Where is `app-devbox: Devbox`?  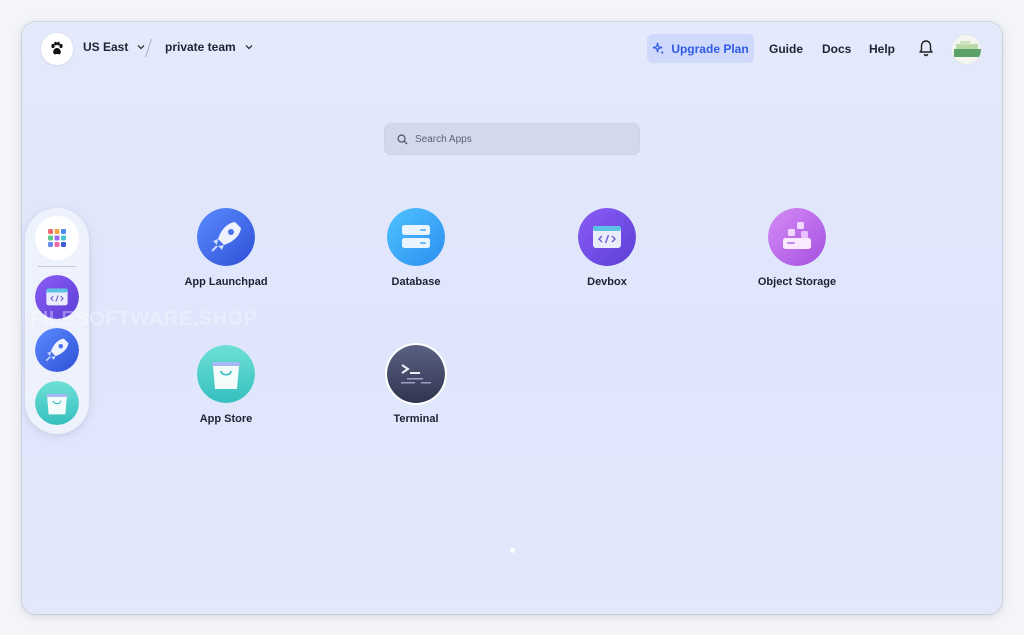
app-devbox: Devbox is located at coordinates (607, 248).